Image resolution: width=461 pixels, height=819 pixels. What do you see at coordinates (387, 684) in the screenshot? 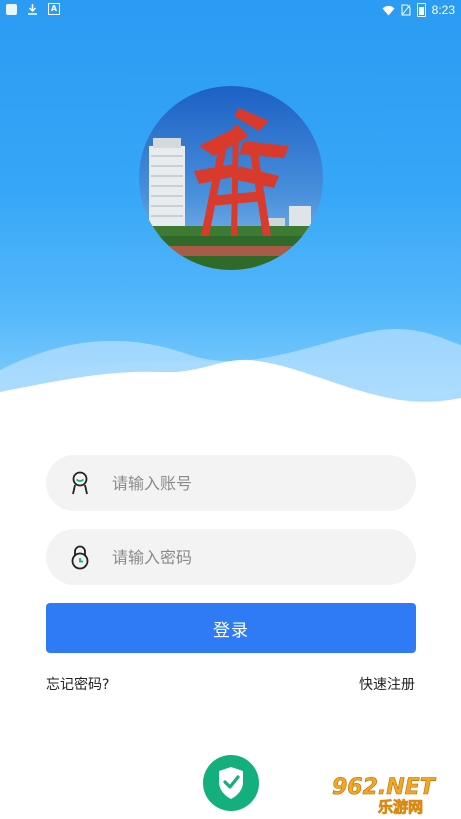
I see `quick-register-link: 快速注册` at bounding box center [387, 684].